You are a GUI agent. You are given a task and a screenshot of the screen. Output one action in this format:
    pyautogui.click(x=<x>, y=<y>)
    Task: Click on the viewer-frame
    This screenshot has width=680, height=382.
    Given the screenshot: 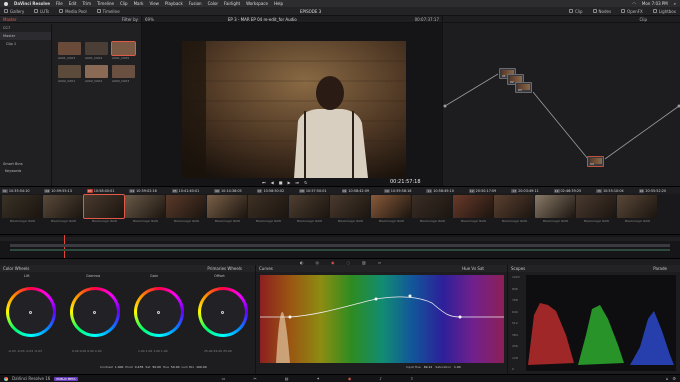 What is the action you would take?
    pyautogui.click(x=294, y=109)
    